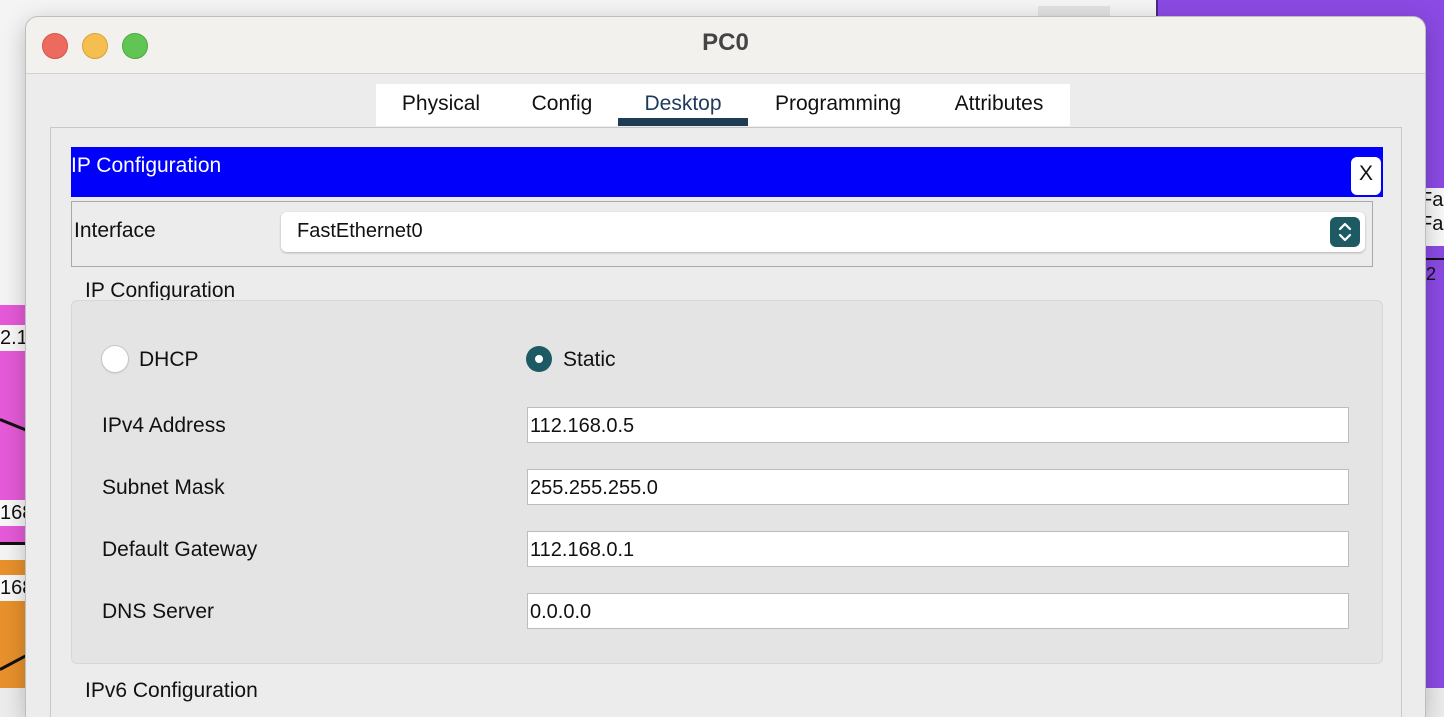 Image resolution: width=1444 pixels, height=717 pixels. What do you see at coordinates (823, 232) in the screenshot?
I see `interface-select: FastEthernet0` at bounding box center [823, 232].